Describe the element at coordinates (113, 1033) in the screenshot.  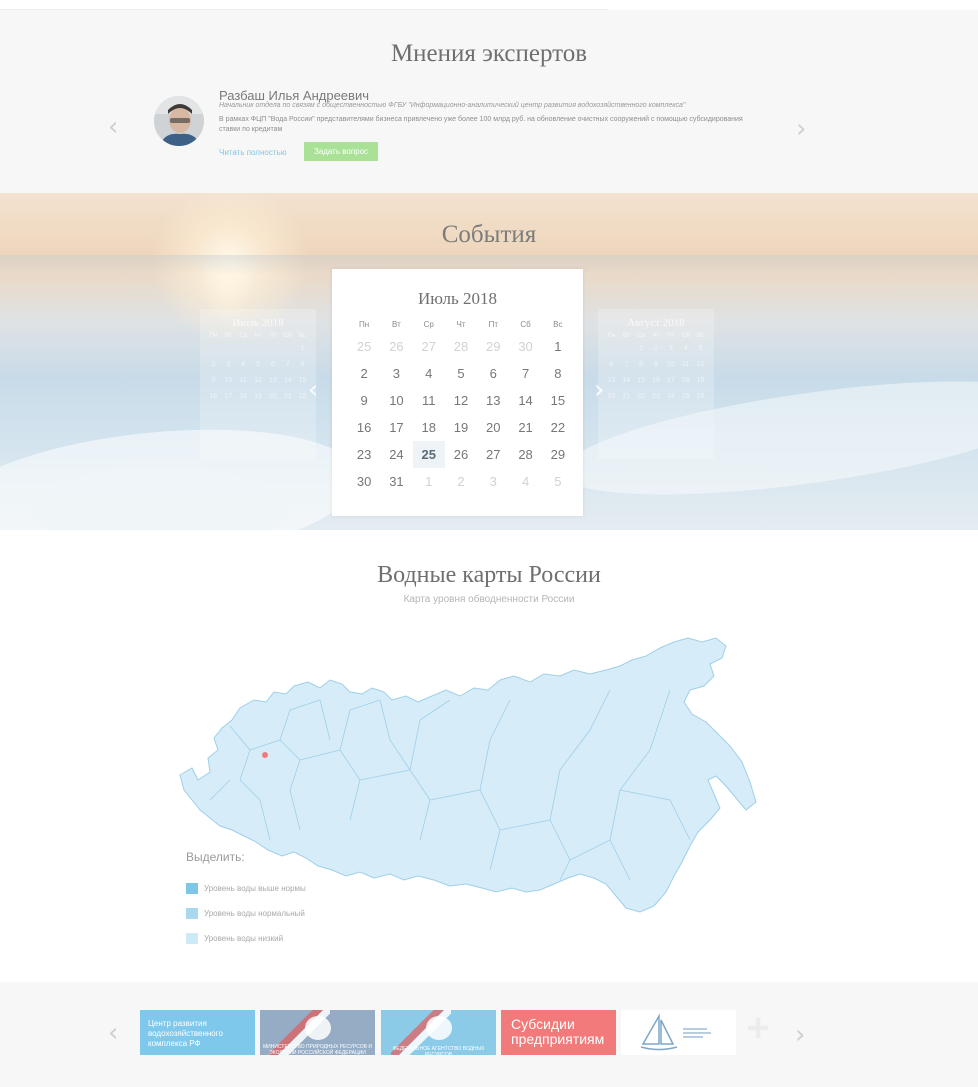
I see `partners-prev-arrow: ‹` at that location.